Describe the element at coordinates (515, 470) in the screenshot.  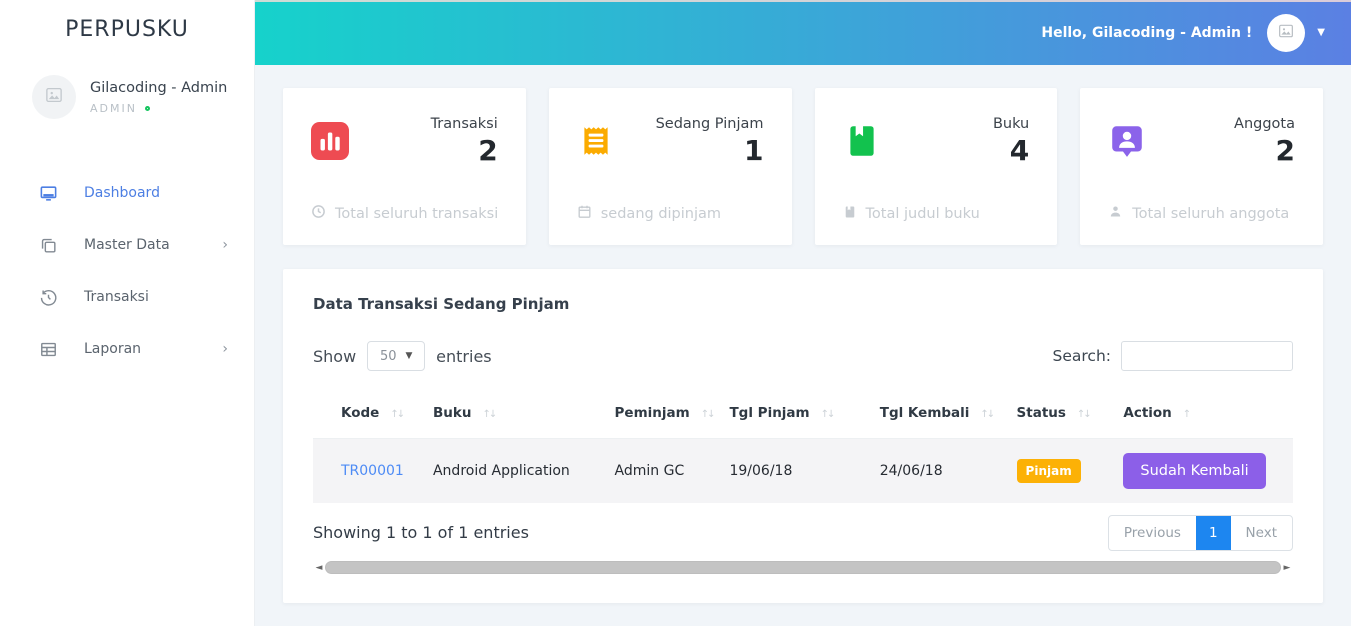
I see `cell-buku: Android Application` at that location.